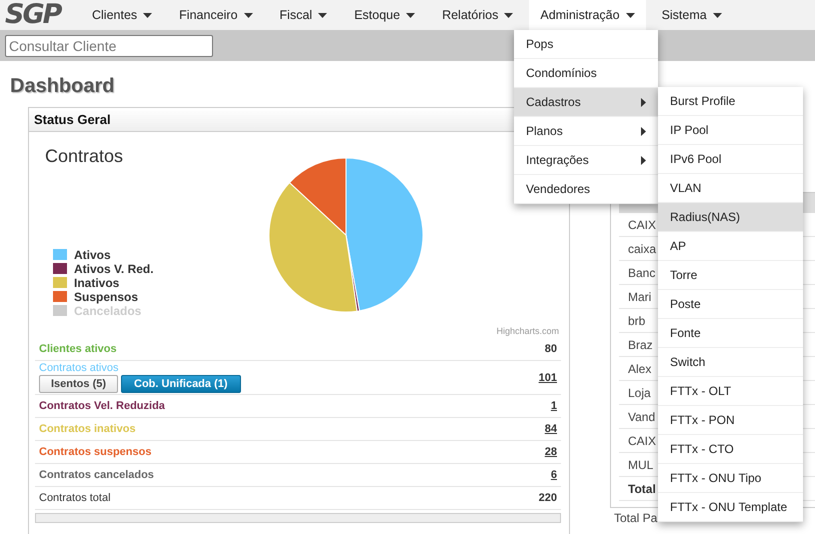  Describe the element at coordinates (730, 362) in the screenshot. I see `menu-item: Switch` at that location.